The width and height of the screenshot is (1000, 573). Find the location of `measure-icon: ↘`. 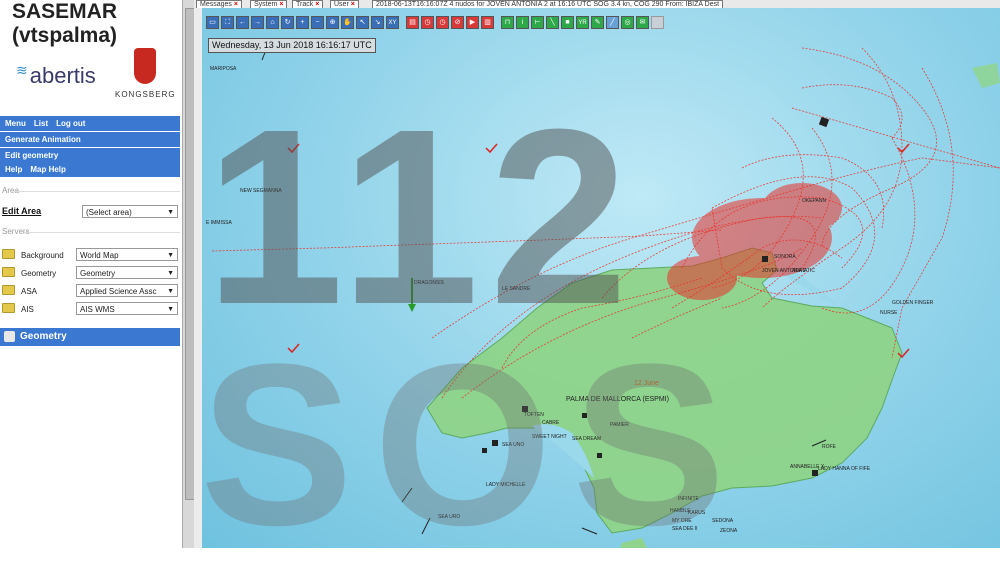

measure-icon: ↘ is located at coordinates (377, 22).